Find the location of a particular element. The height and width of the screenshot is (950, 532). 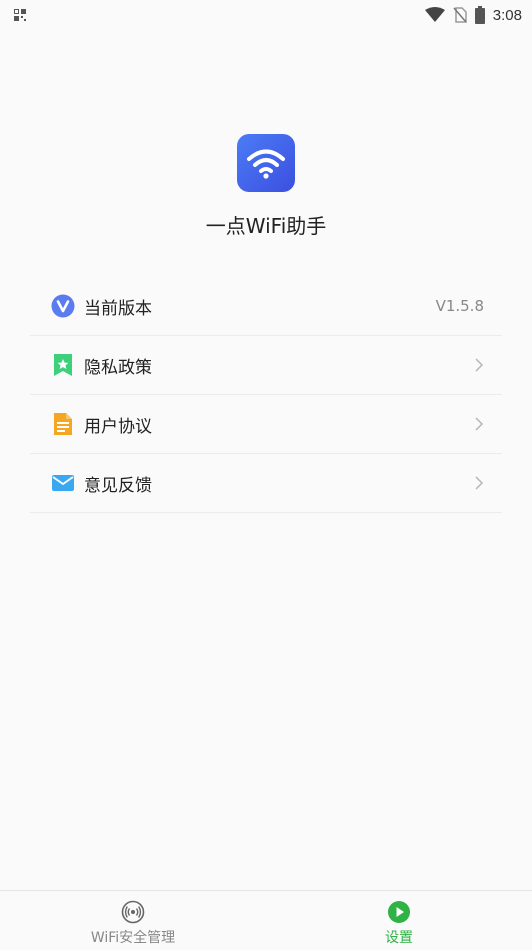

nav-item-wifi-security: WiFi安全管理 is located at coordinates (133, 920).